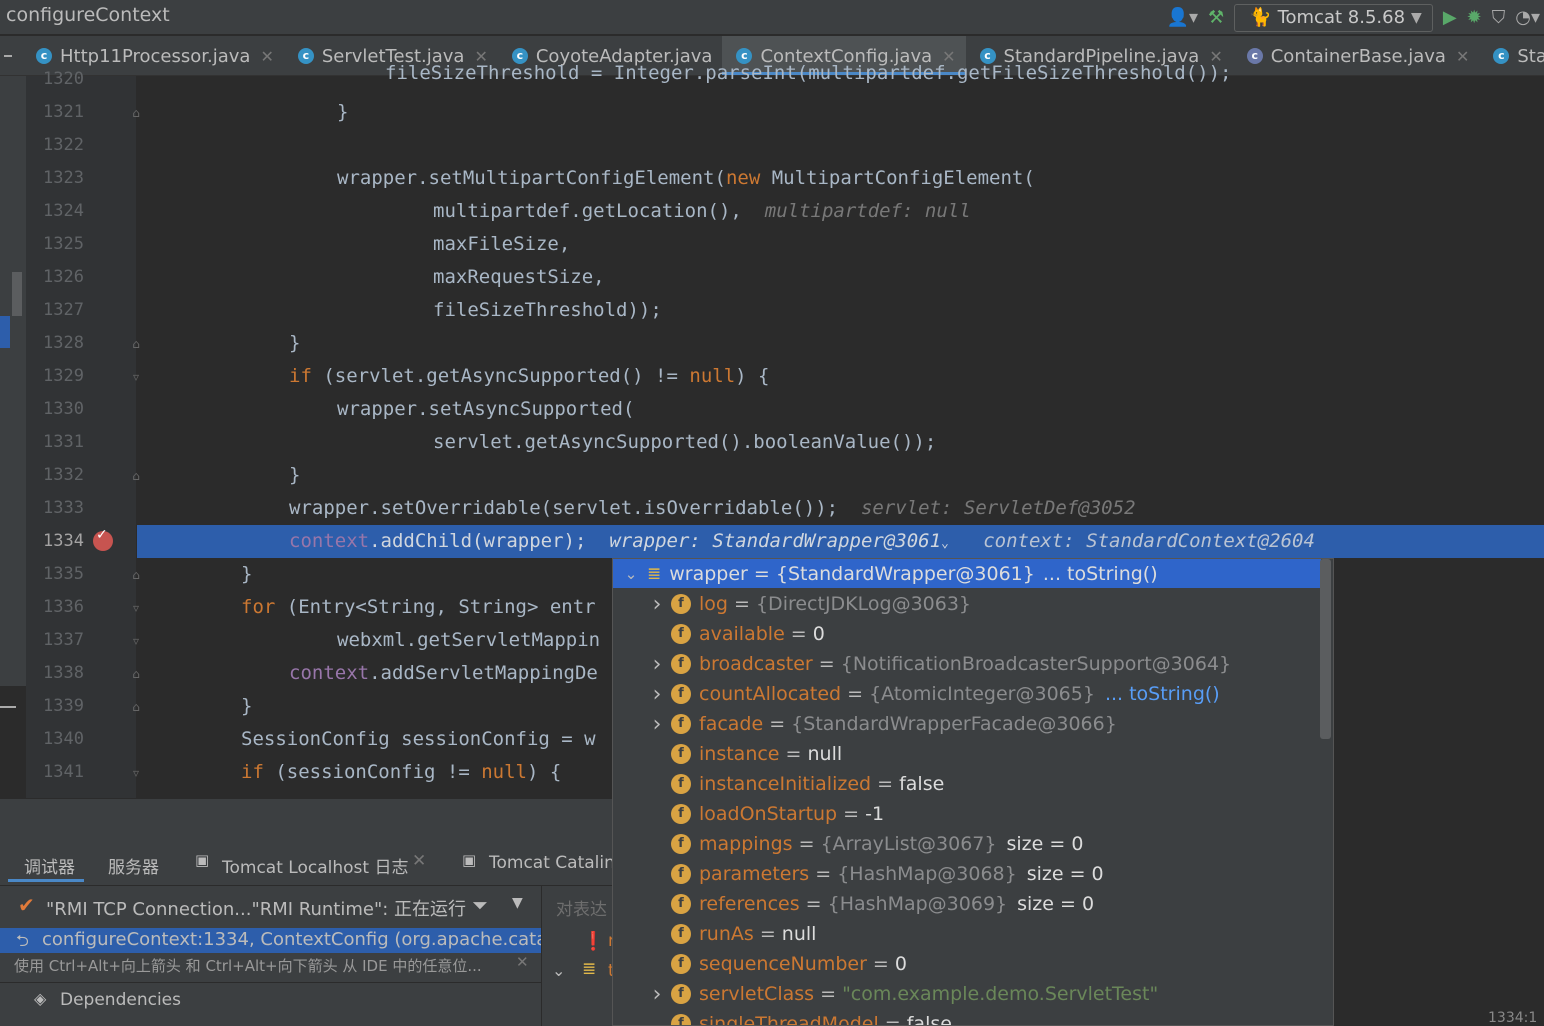 The height and width of the screenshot is (1026, 1544). What do you see at coordinates (544, 772) in the screenshot?
I see `code-text: ) {` at bounding box center [544, 772].